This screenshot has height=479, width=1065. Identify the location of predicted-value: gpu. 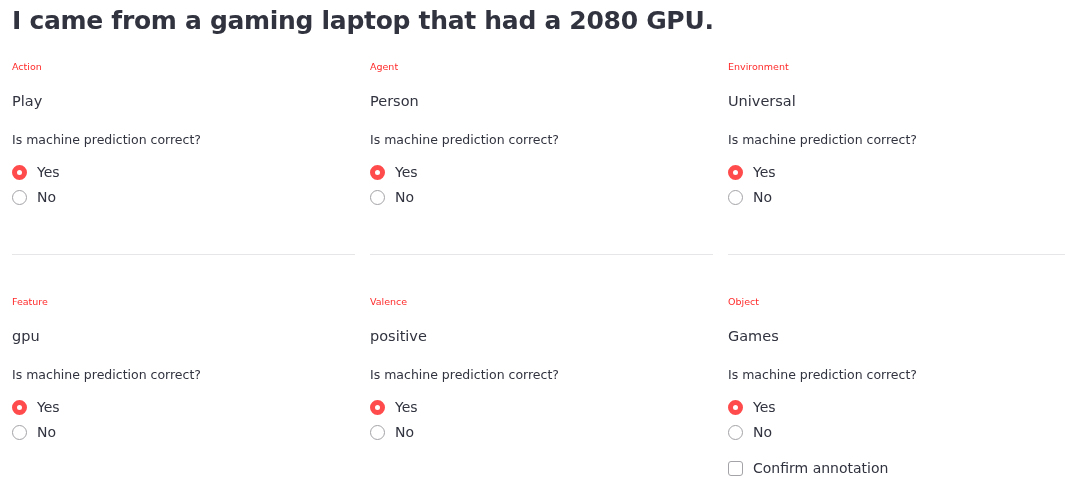
(26, 336).